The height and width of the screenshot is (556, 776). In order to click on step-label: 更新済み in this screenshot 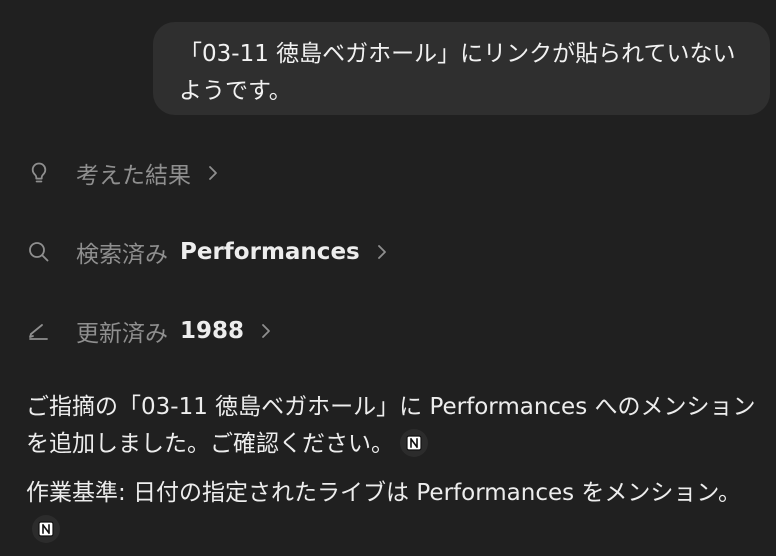, I will do `click(122, 334)`.